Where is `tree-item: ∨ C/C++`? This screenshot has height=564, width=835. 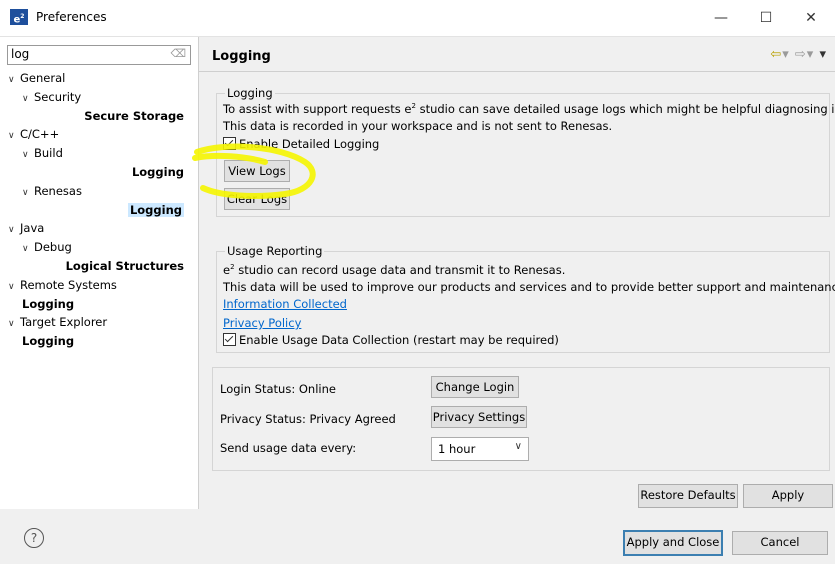
tree-item: ∨ C/C++ is located at coordinates (33, 134).